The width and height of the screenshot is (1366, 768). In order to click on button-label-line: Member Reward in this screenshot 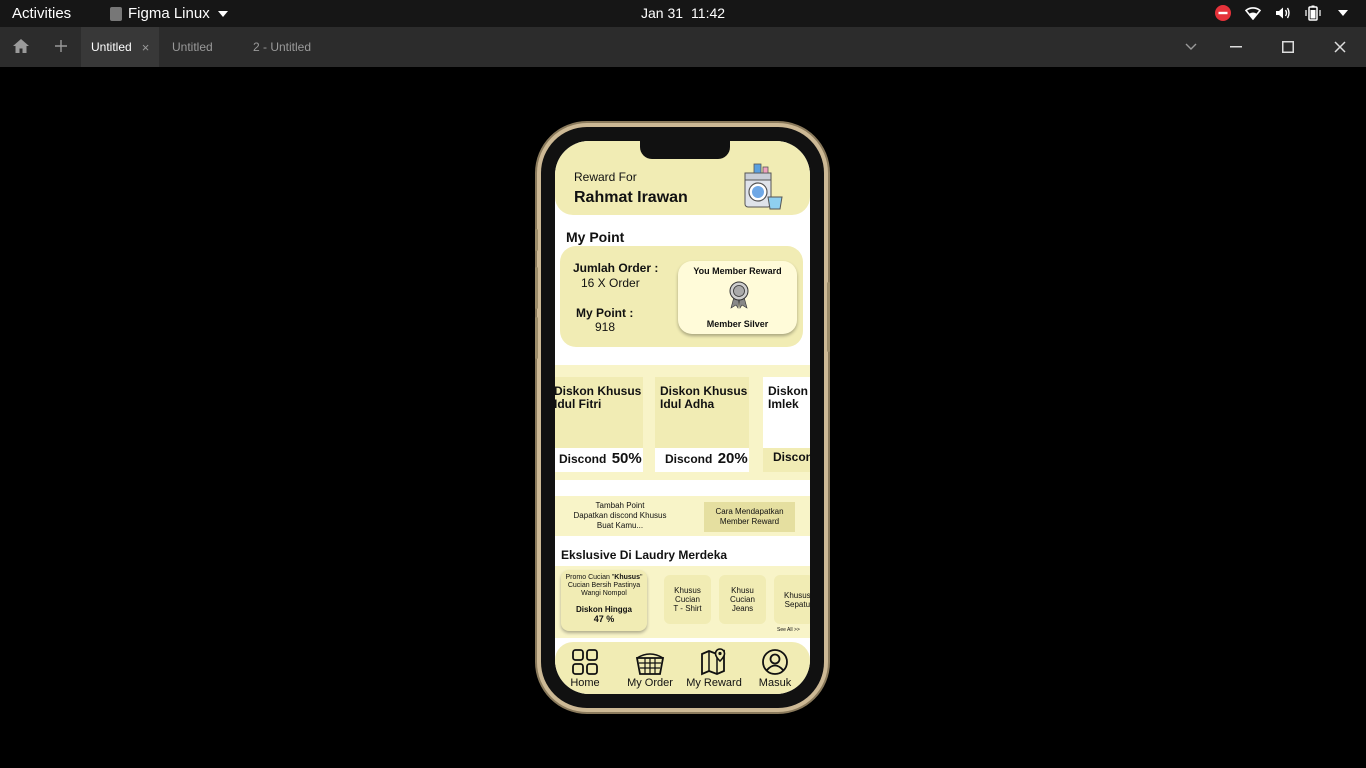, I will do `click(749, 521)`.